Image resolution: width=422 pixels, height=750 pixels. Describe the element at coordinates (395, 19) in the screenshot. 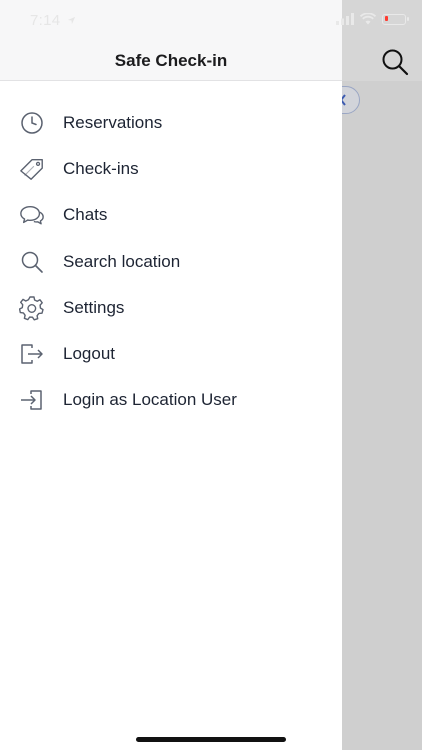

I see `battery-icon` at that location.